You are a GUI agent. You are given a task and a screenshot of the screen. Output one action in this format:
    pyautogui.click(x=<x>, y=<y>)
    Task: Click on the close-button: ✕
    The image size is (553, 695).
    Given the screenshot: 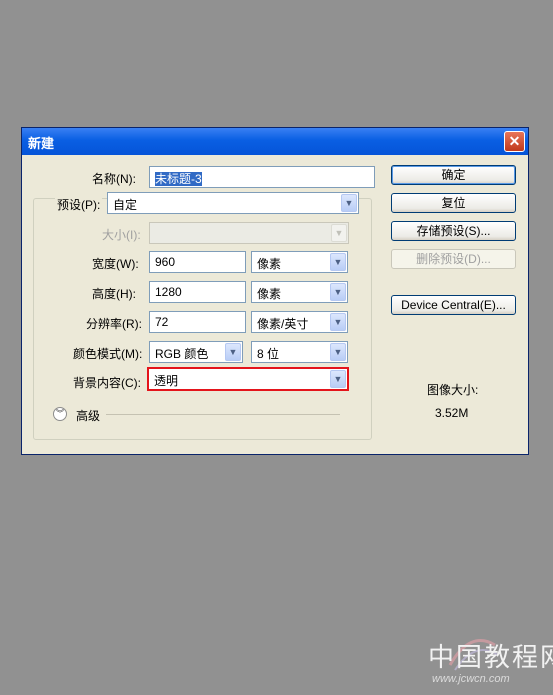 What is the action you would take?
    pyautogui.click(x=514, y=141)
    